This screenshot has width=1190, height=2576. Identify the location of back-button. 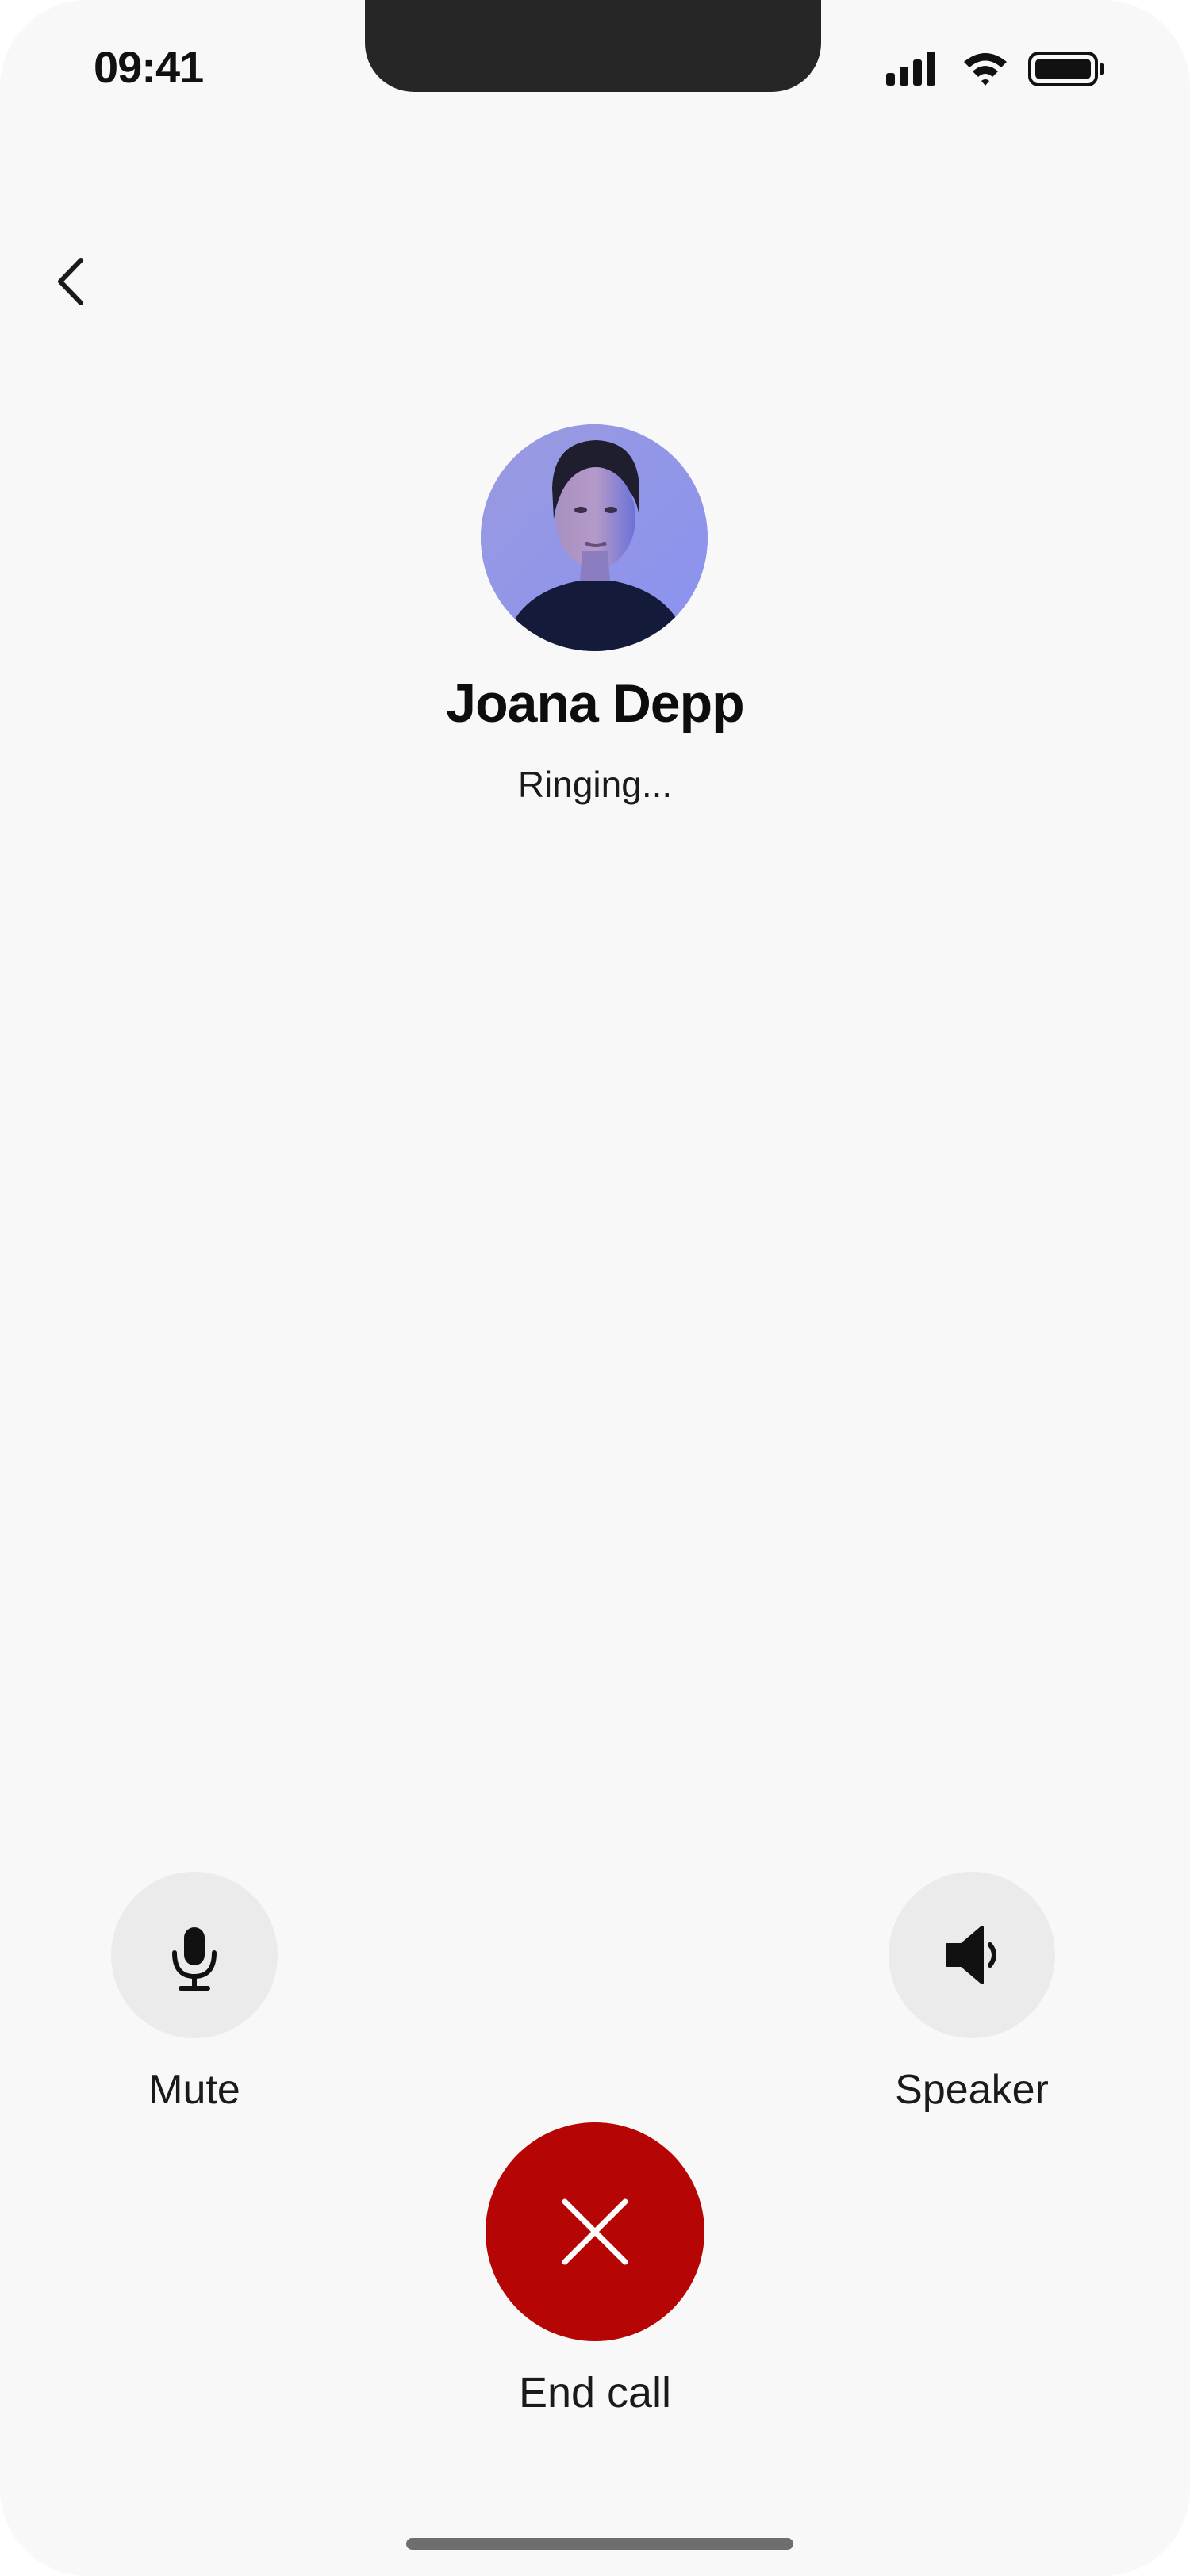
(71, 282).